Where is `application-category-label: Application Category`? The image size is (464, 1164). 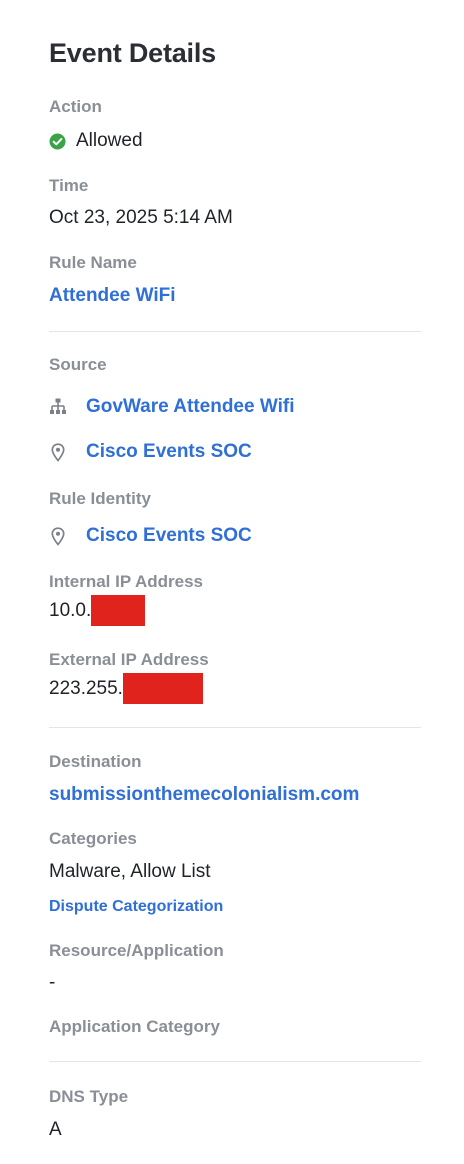
application-category-label: Application Category is located at coordinates (134, 1026).